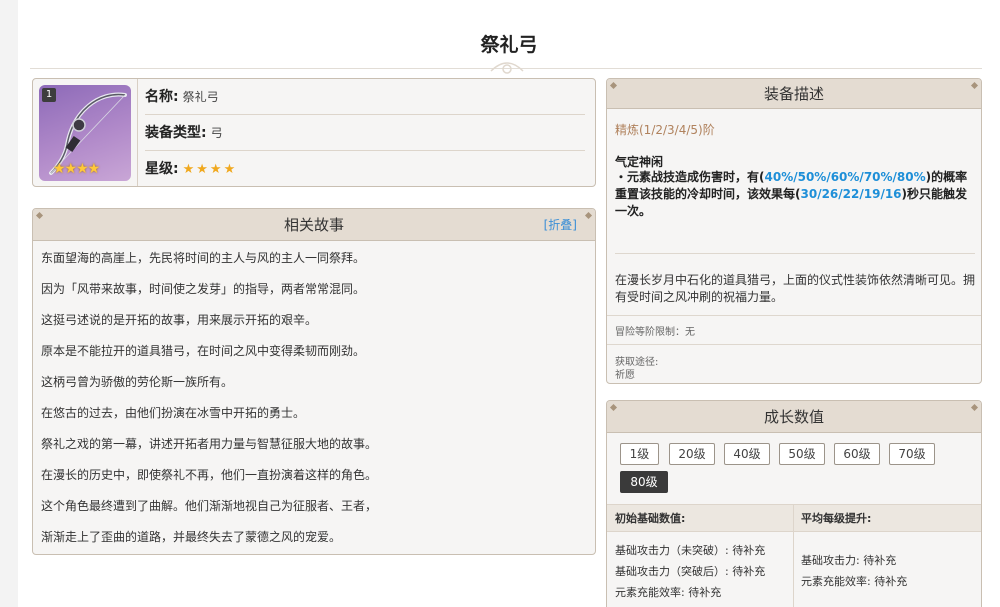 This screenshot has height=607, width=1000. What do you see at coordinates (216, 133) in the screenshot?
I see `type-value: 弓` at bounding box center [216, 133].